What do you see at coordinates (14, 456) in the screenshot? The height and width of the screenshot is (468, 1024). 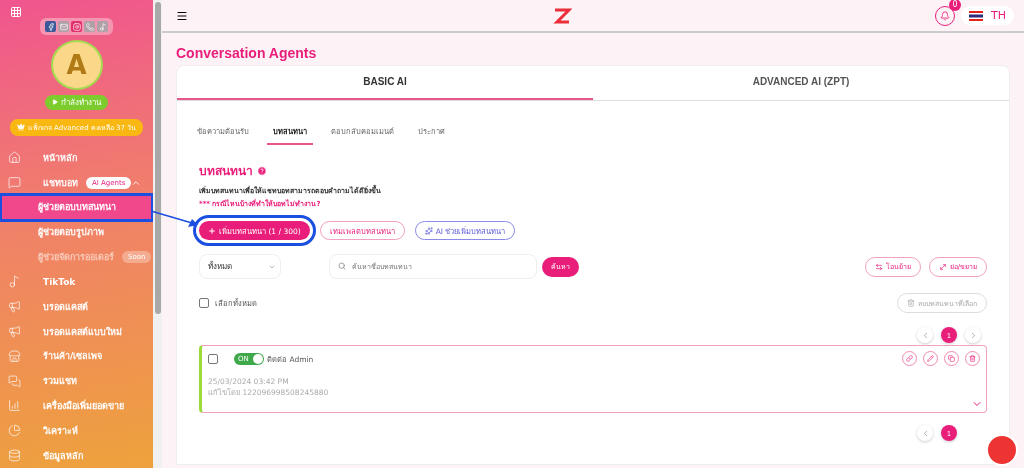 I see `database-icon` at bounding box center [14, 456].